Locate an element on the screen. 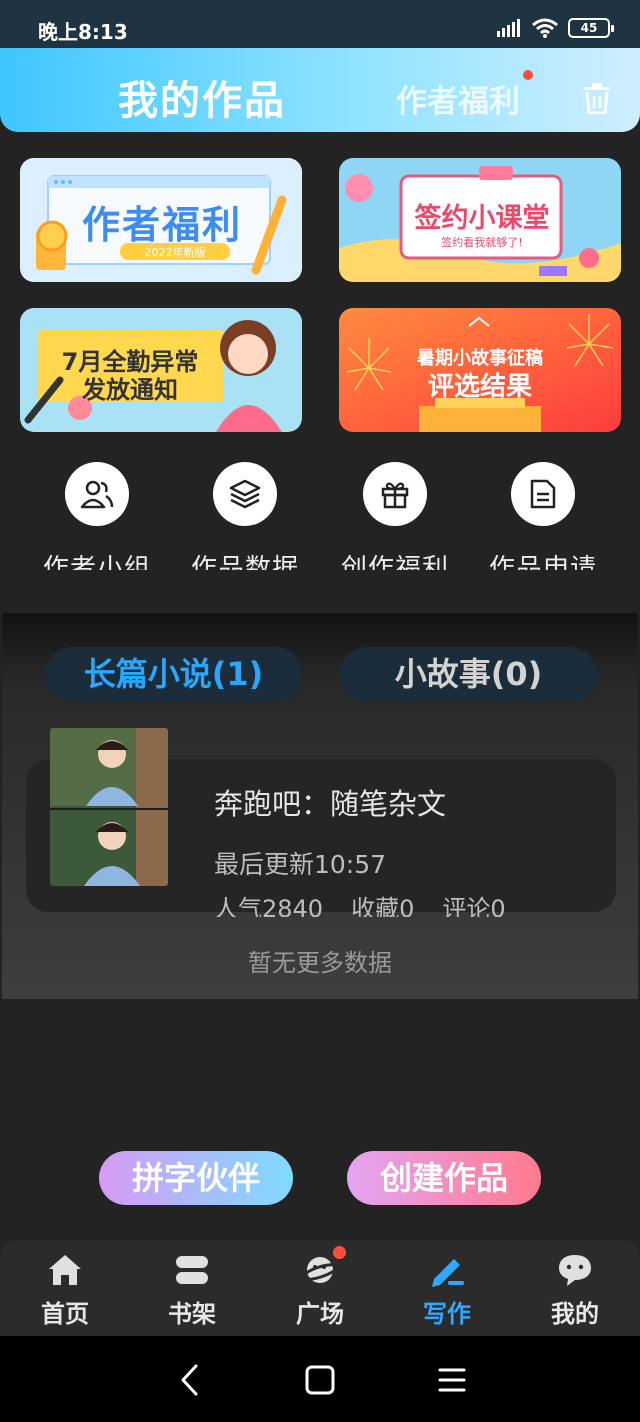 The width and height of the screenshot is (640, 1422). banner-title-line2: 发放通知 is located at coordinates (130, 390).